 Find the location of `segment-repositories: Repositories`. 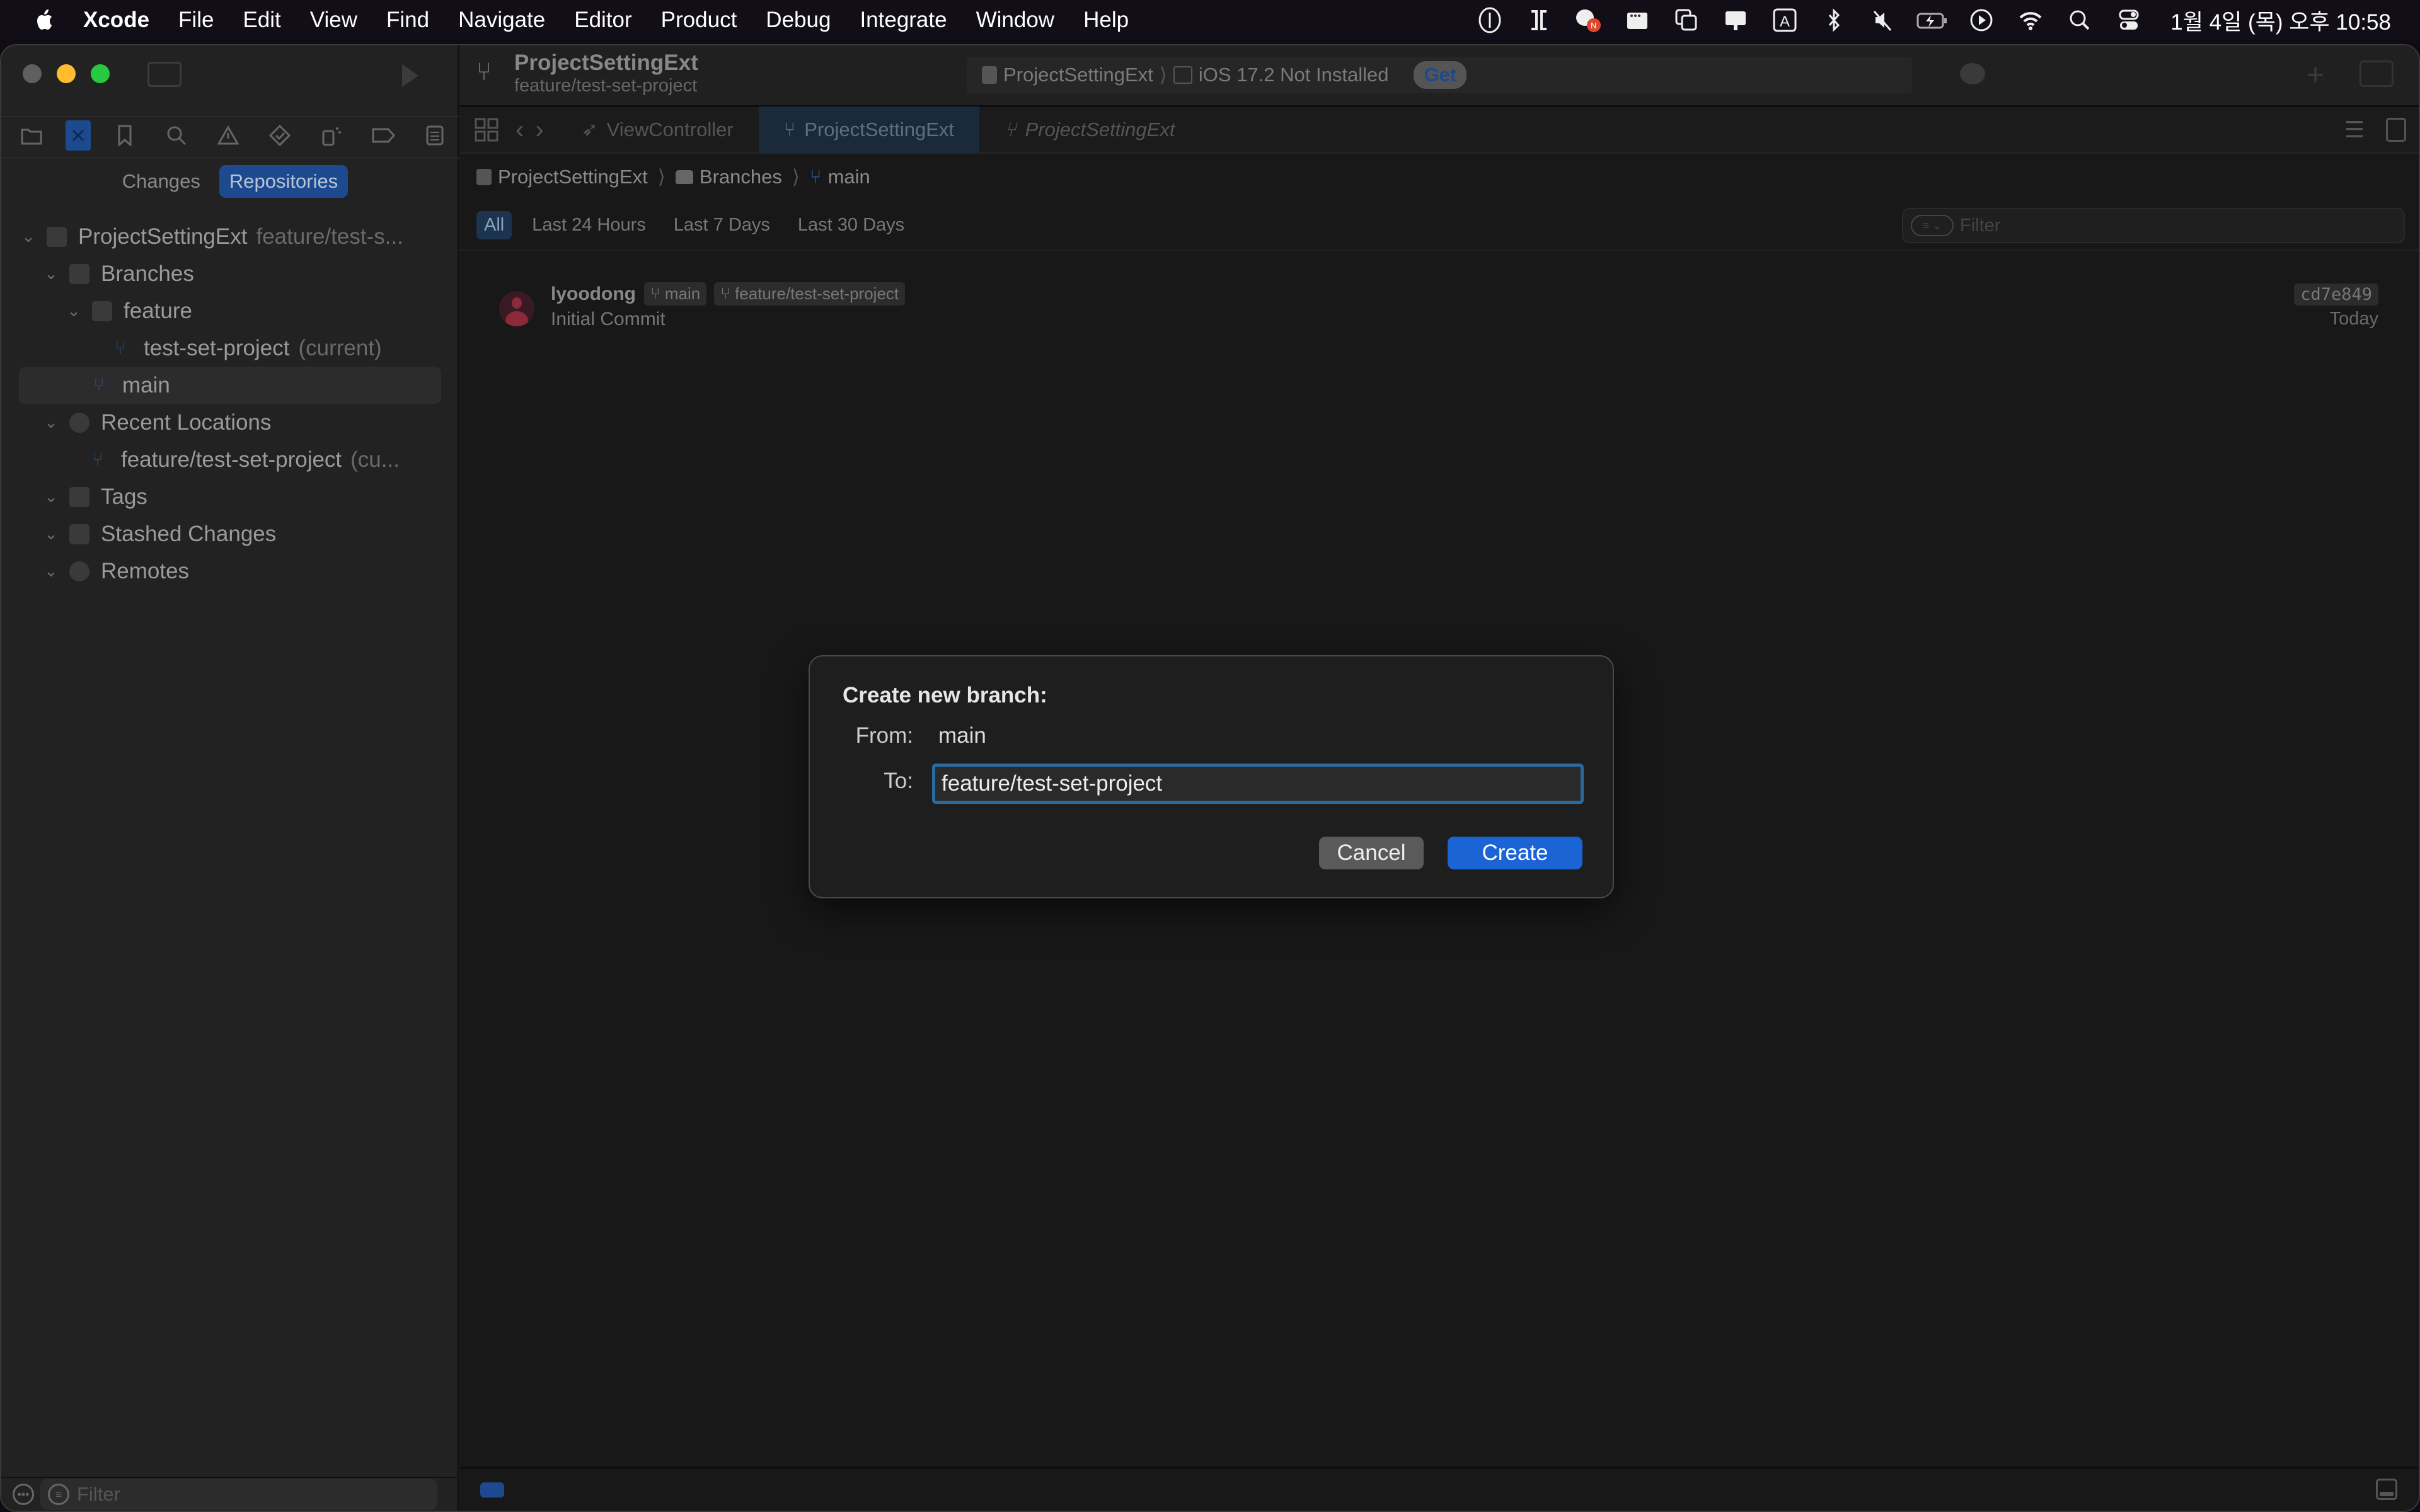

segment-repositories: Repositories is located at coordinates (284, 181).